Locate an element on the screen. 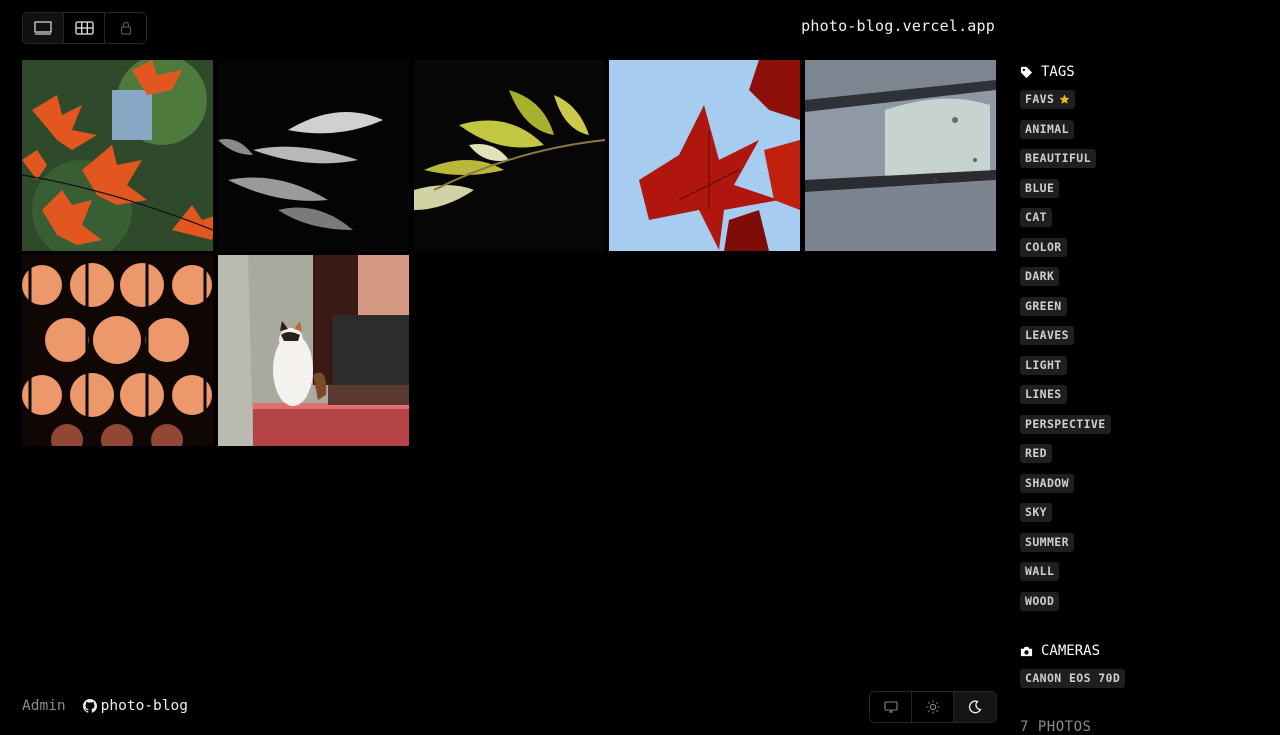 The width and height of the screenshot is (1280, 735). dark-theme-button is located at coordinates (975, 707).